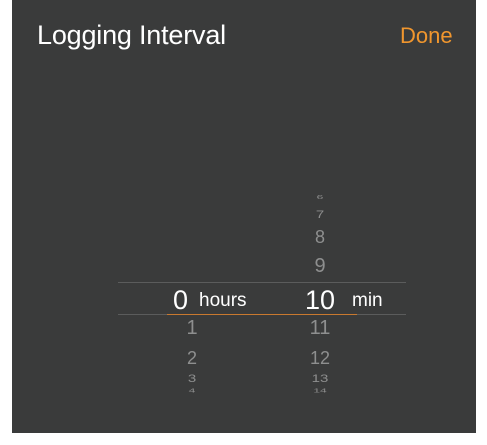  Describe the element at coordinates (320, 197) in the screenshot. I see `minutes-option: 6` at that location.